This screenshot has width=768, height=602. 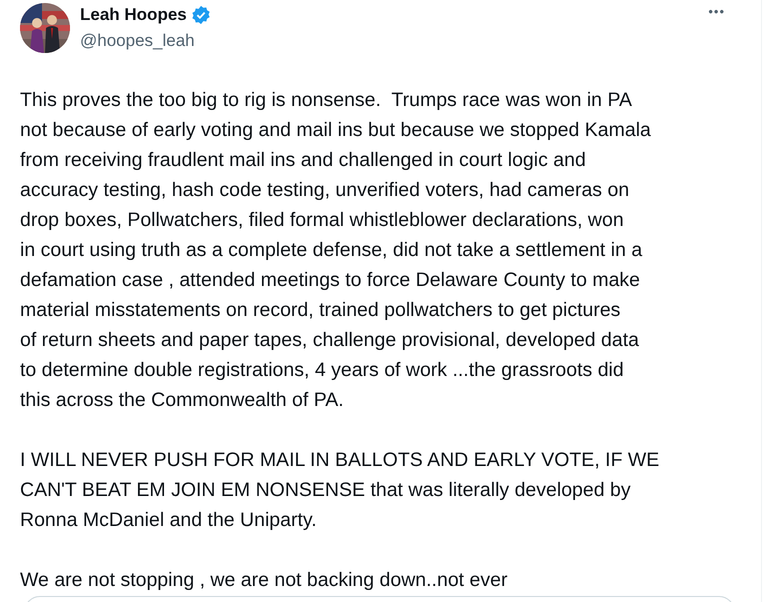 What do you see at coordinates (340, 490) in the screenshot?
I see `post-paragraph: I WILL NEVER PUSH FOR MAIL IN BALLOTS AND EARLY VOTE, IF WE CAN'T BEAT EM JOIN EM NONSENSE that was literally developed by Ronna McDaniel and the Uniparty.` at bounding box center [340, 490].